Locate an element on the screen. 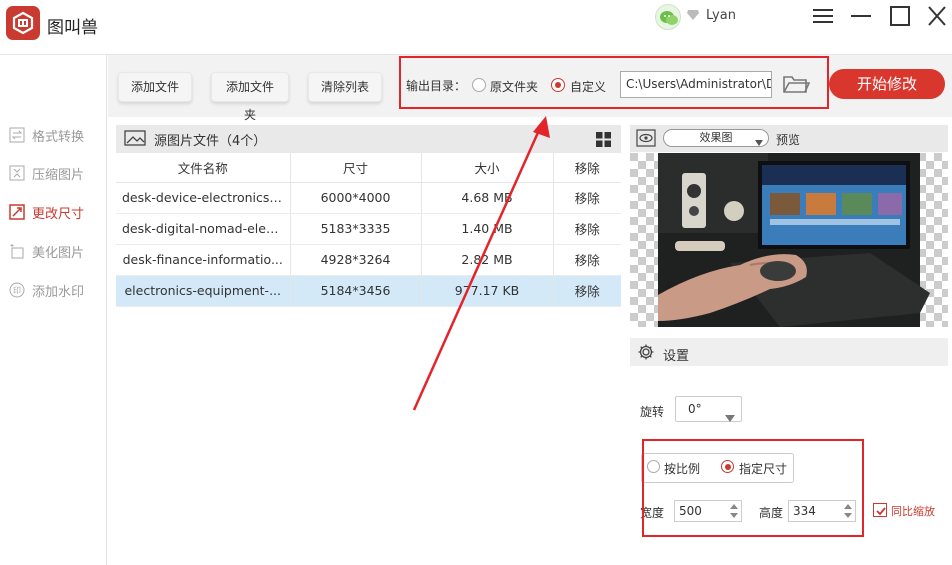 Image resolution: width=952 pixels, height=565 pixels. sidebar-item-label: 压缩图片 is located at coordinates (58, 175).